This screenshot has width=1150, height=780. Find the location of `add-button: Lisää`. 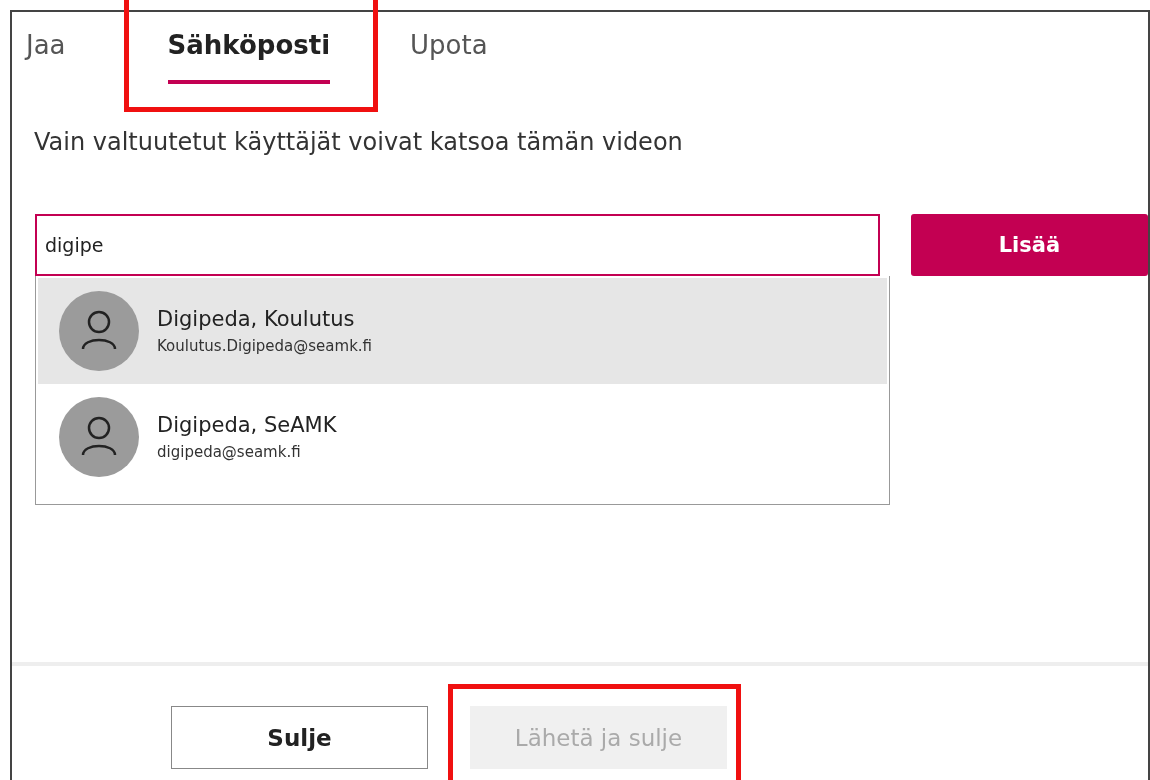

add-button: Lisää is located at coordinates (1029, 245).